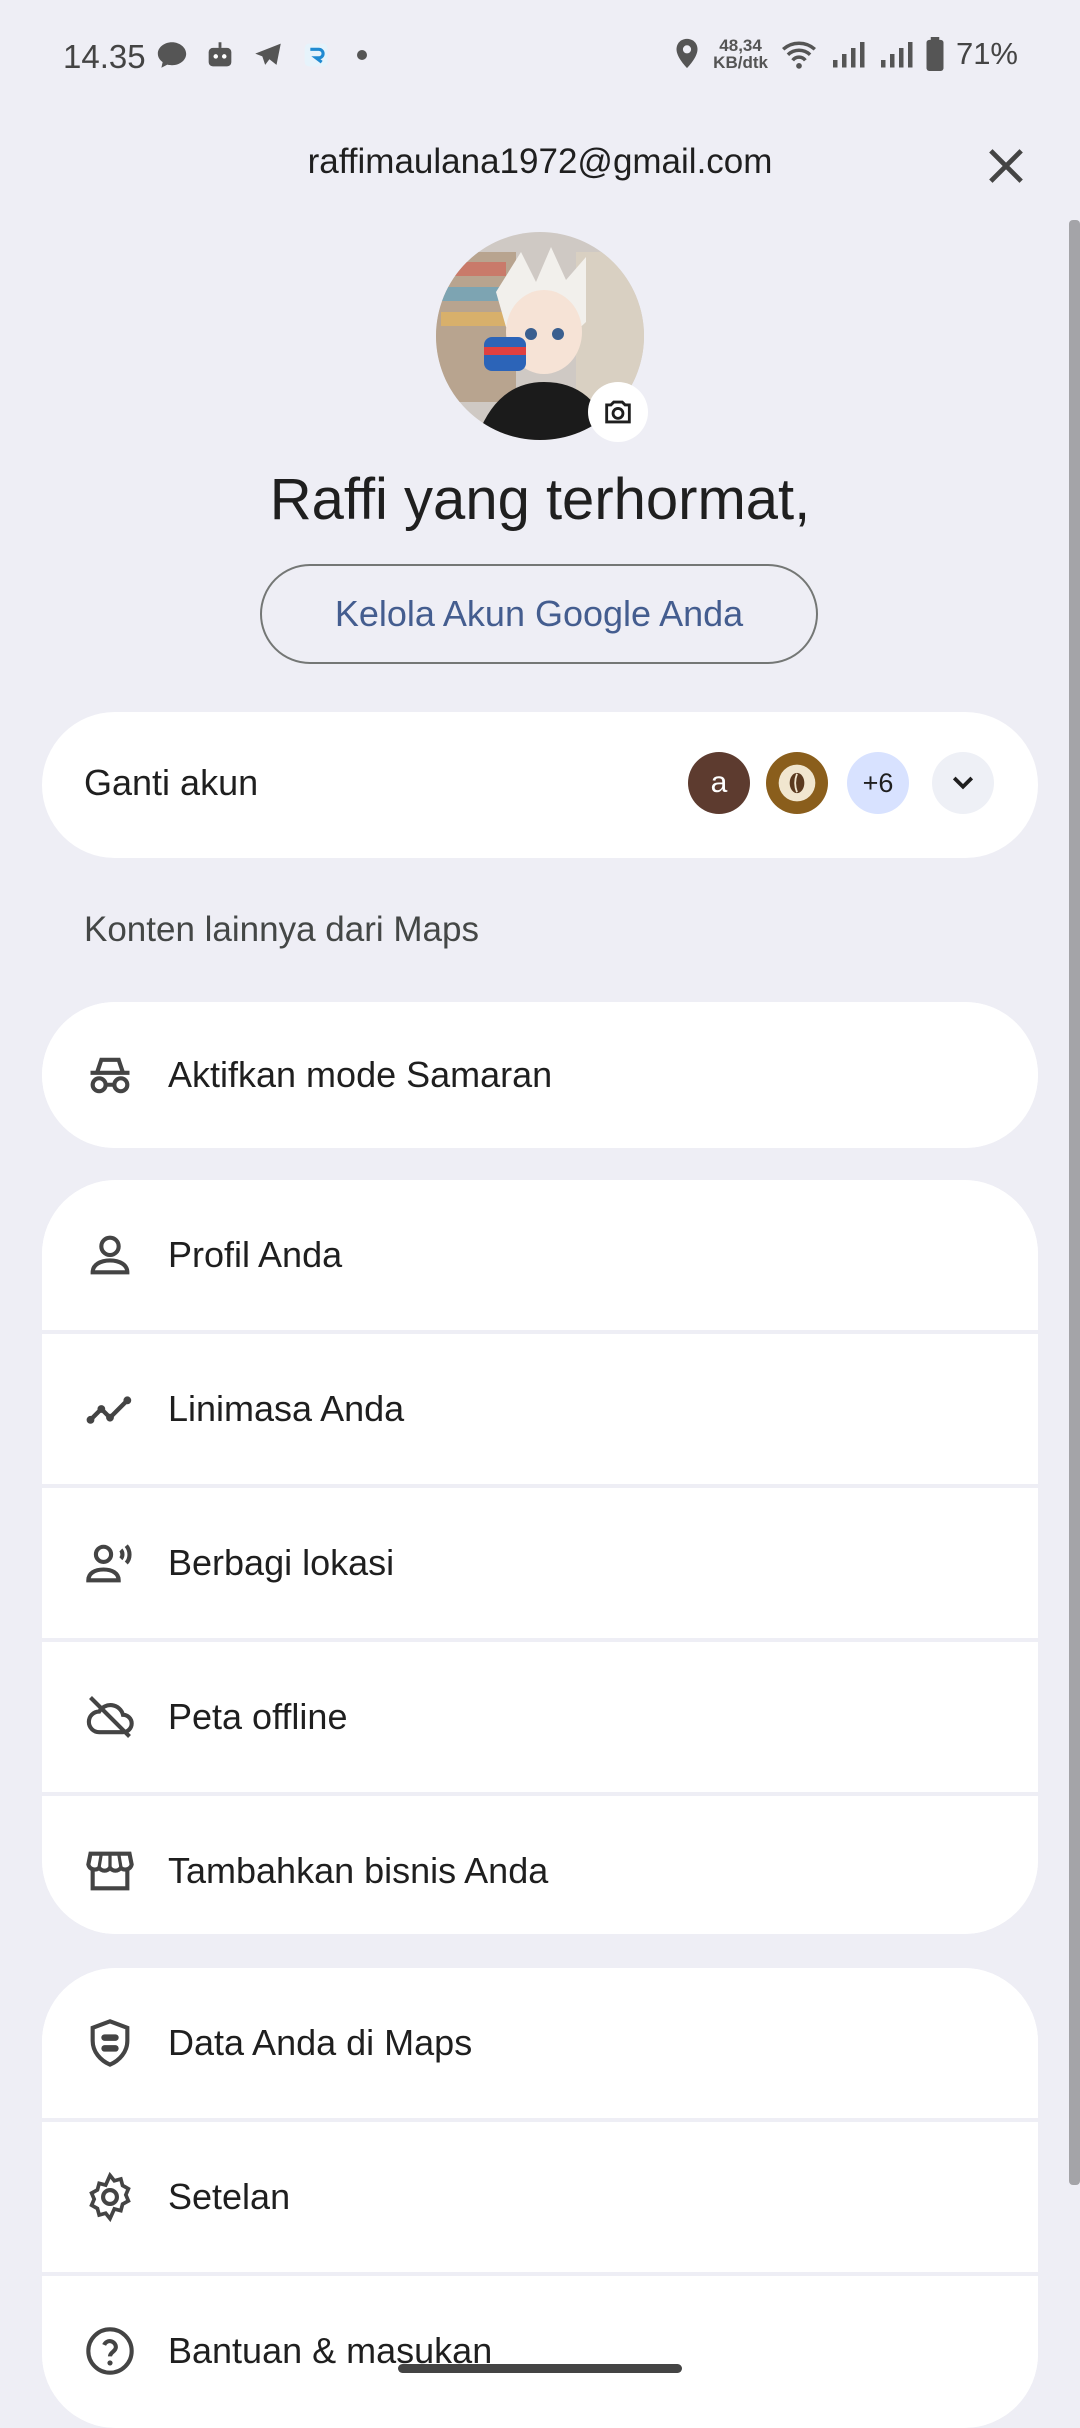  I want to click on battery-level: 71%, so click(986, 53).